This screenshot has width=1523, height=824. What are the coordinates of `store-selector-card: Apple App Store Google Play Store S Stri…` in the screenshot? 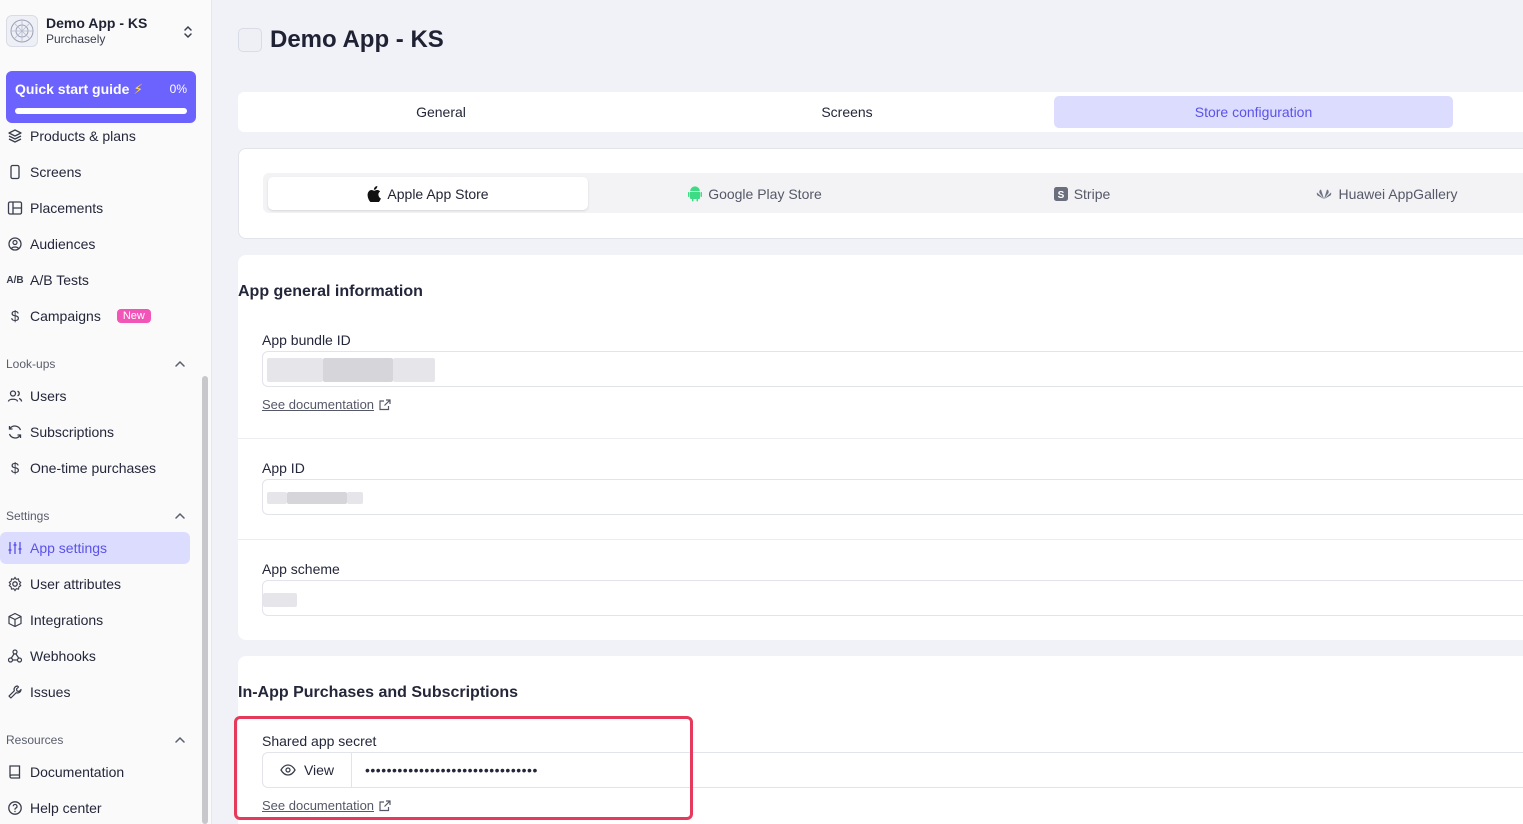 It's located at (880, 193).